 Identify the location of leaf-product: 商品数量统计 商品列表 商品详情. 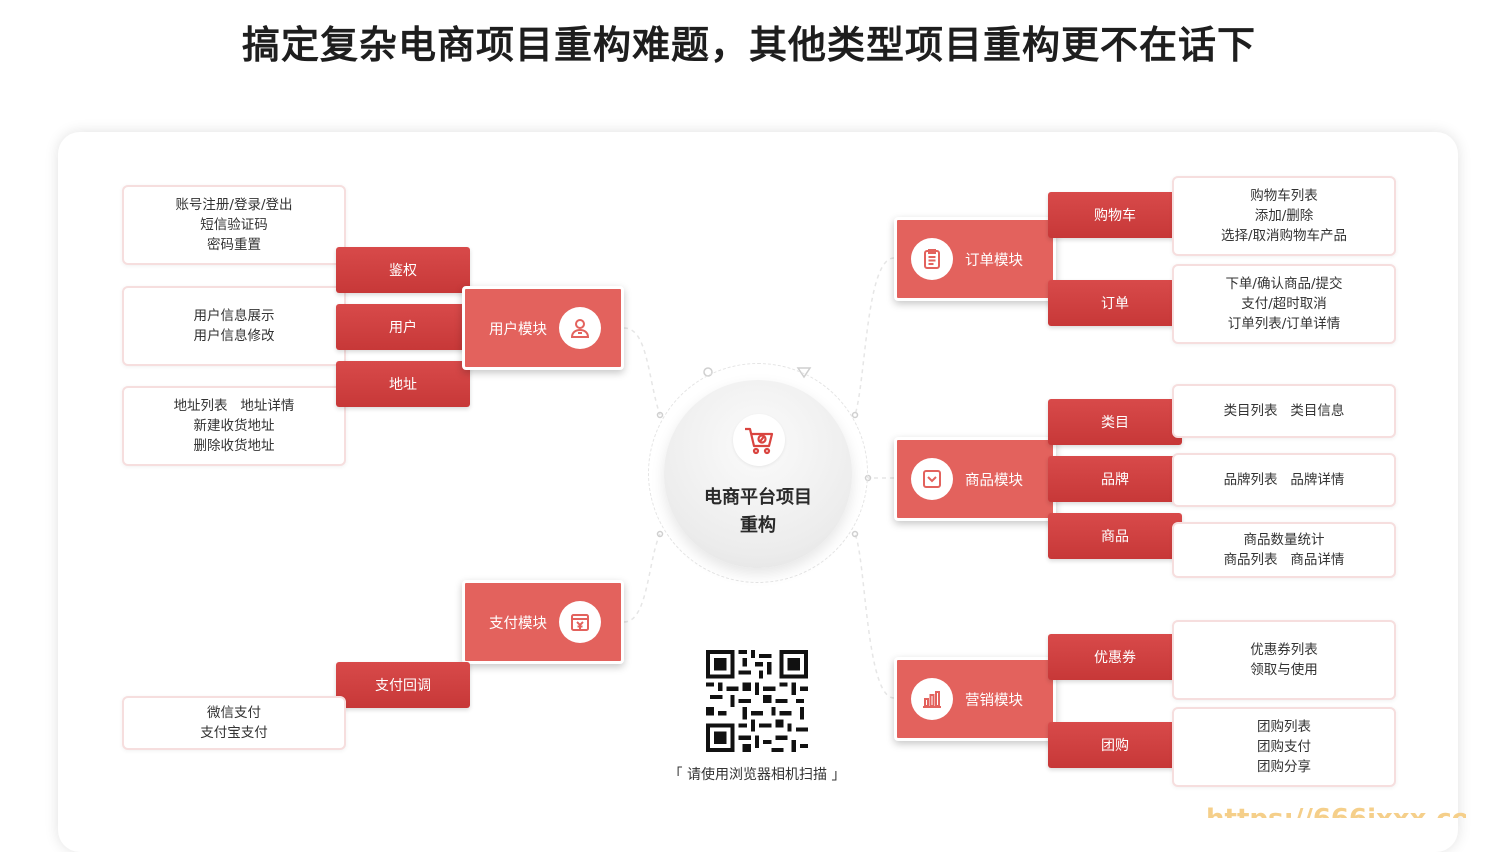
(1284, 550).